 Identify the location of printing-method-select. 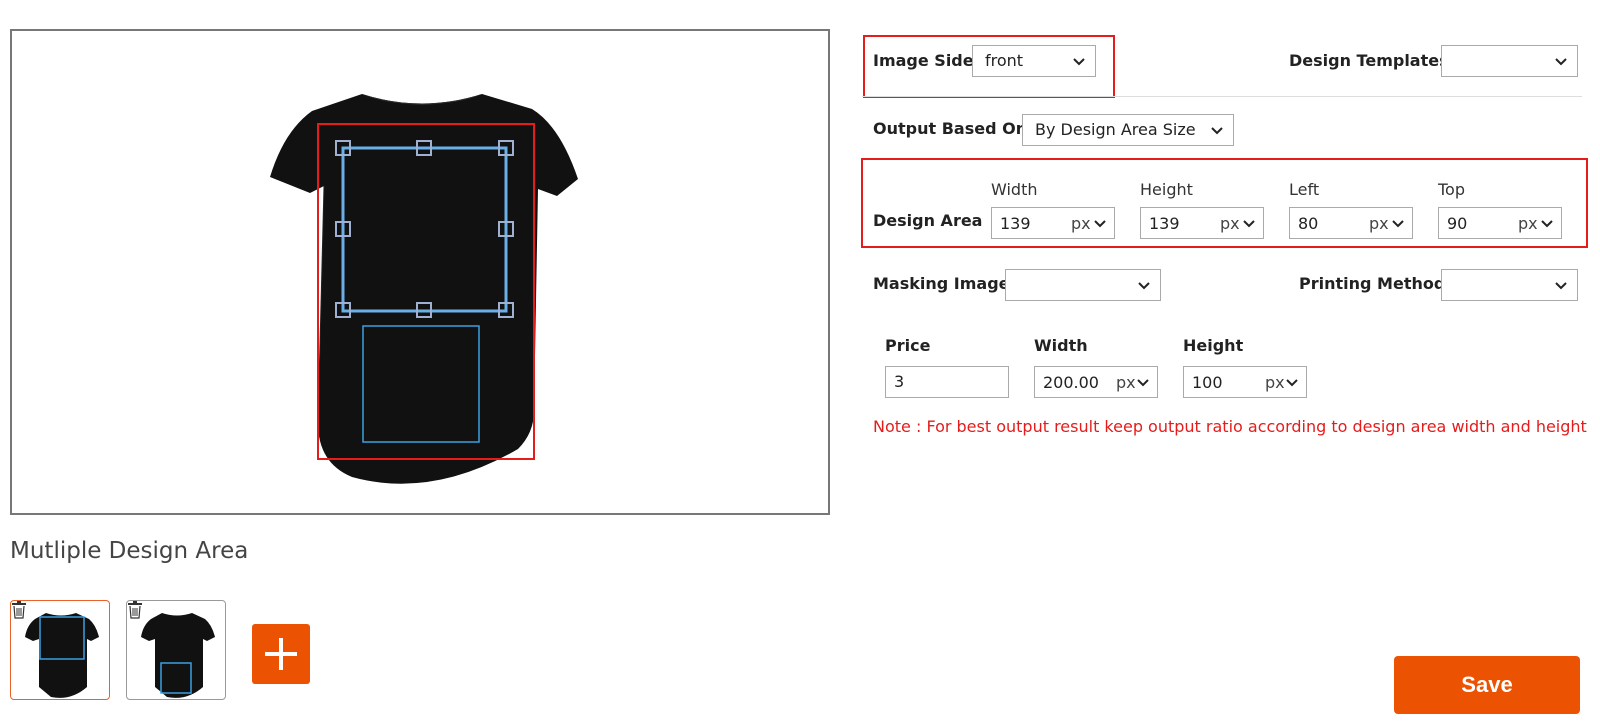
(1509, 285).